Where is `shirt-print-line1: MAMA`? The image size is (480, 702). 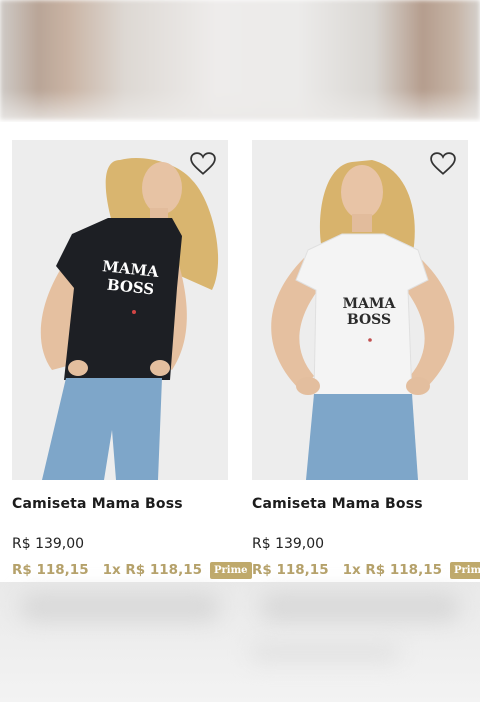
shirt-print-line1: MAMA is located at coordinates (370, 304).